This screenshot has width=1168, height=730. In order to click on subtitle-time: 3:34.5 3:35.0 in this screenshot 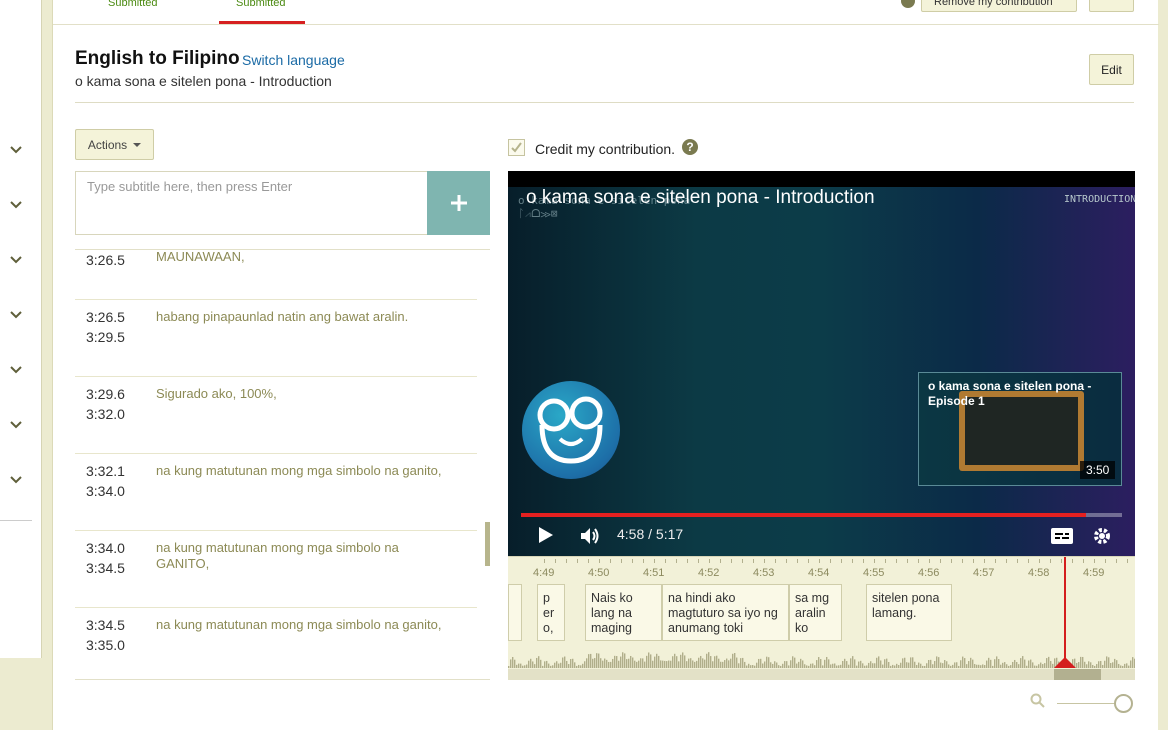, I will do `click(105, 635)`.